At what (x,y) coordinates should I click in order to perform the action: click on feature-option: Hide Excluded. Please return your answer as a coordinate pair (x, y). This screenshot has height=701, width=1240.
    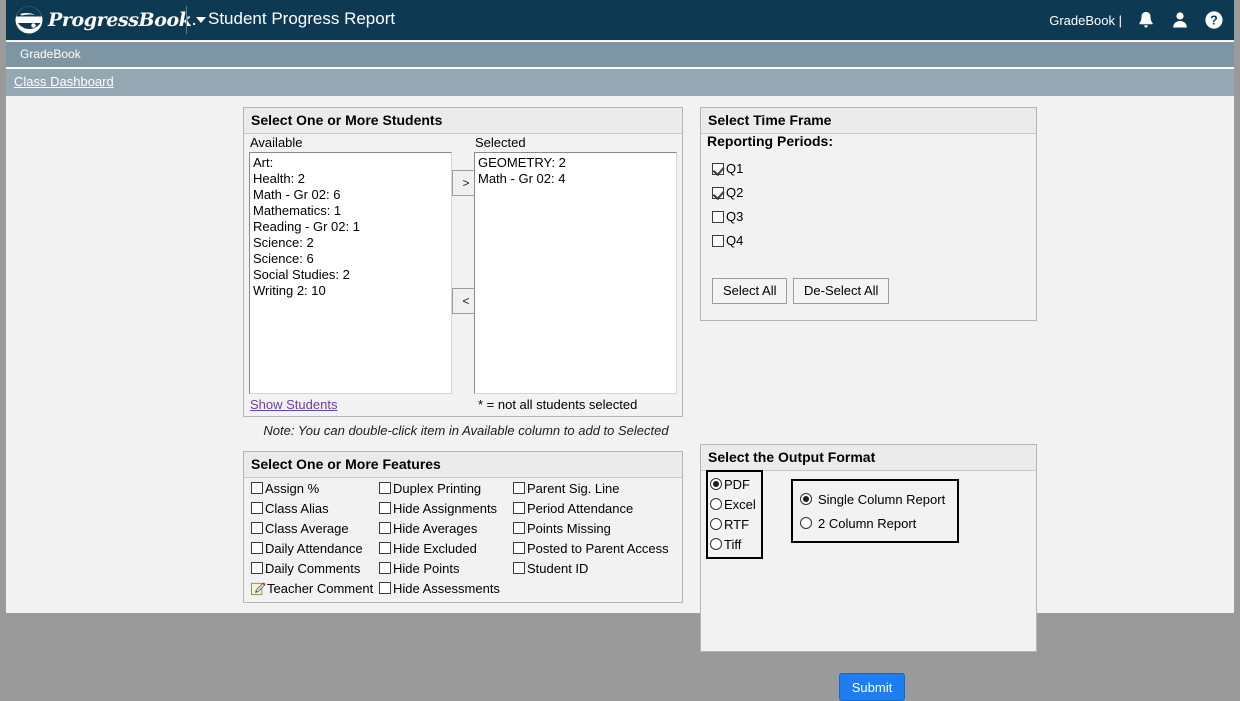
    Looking at the image, I should click on (439, 548).